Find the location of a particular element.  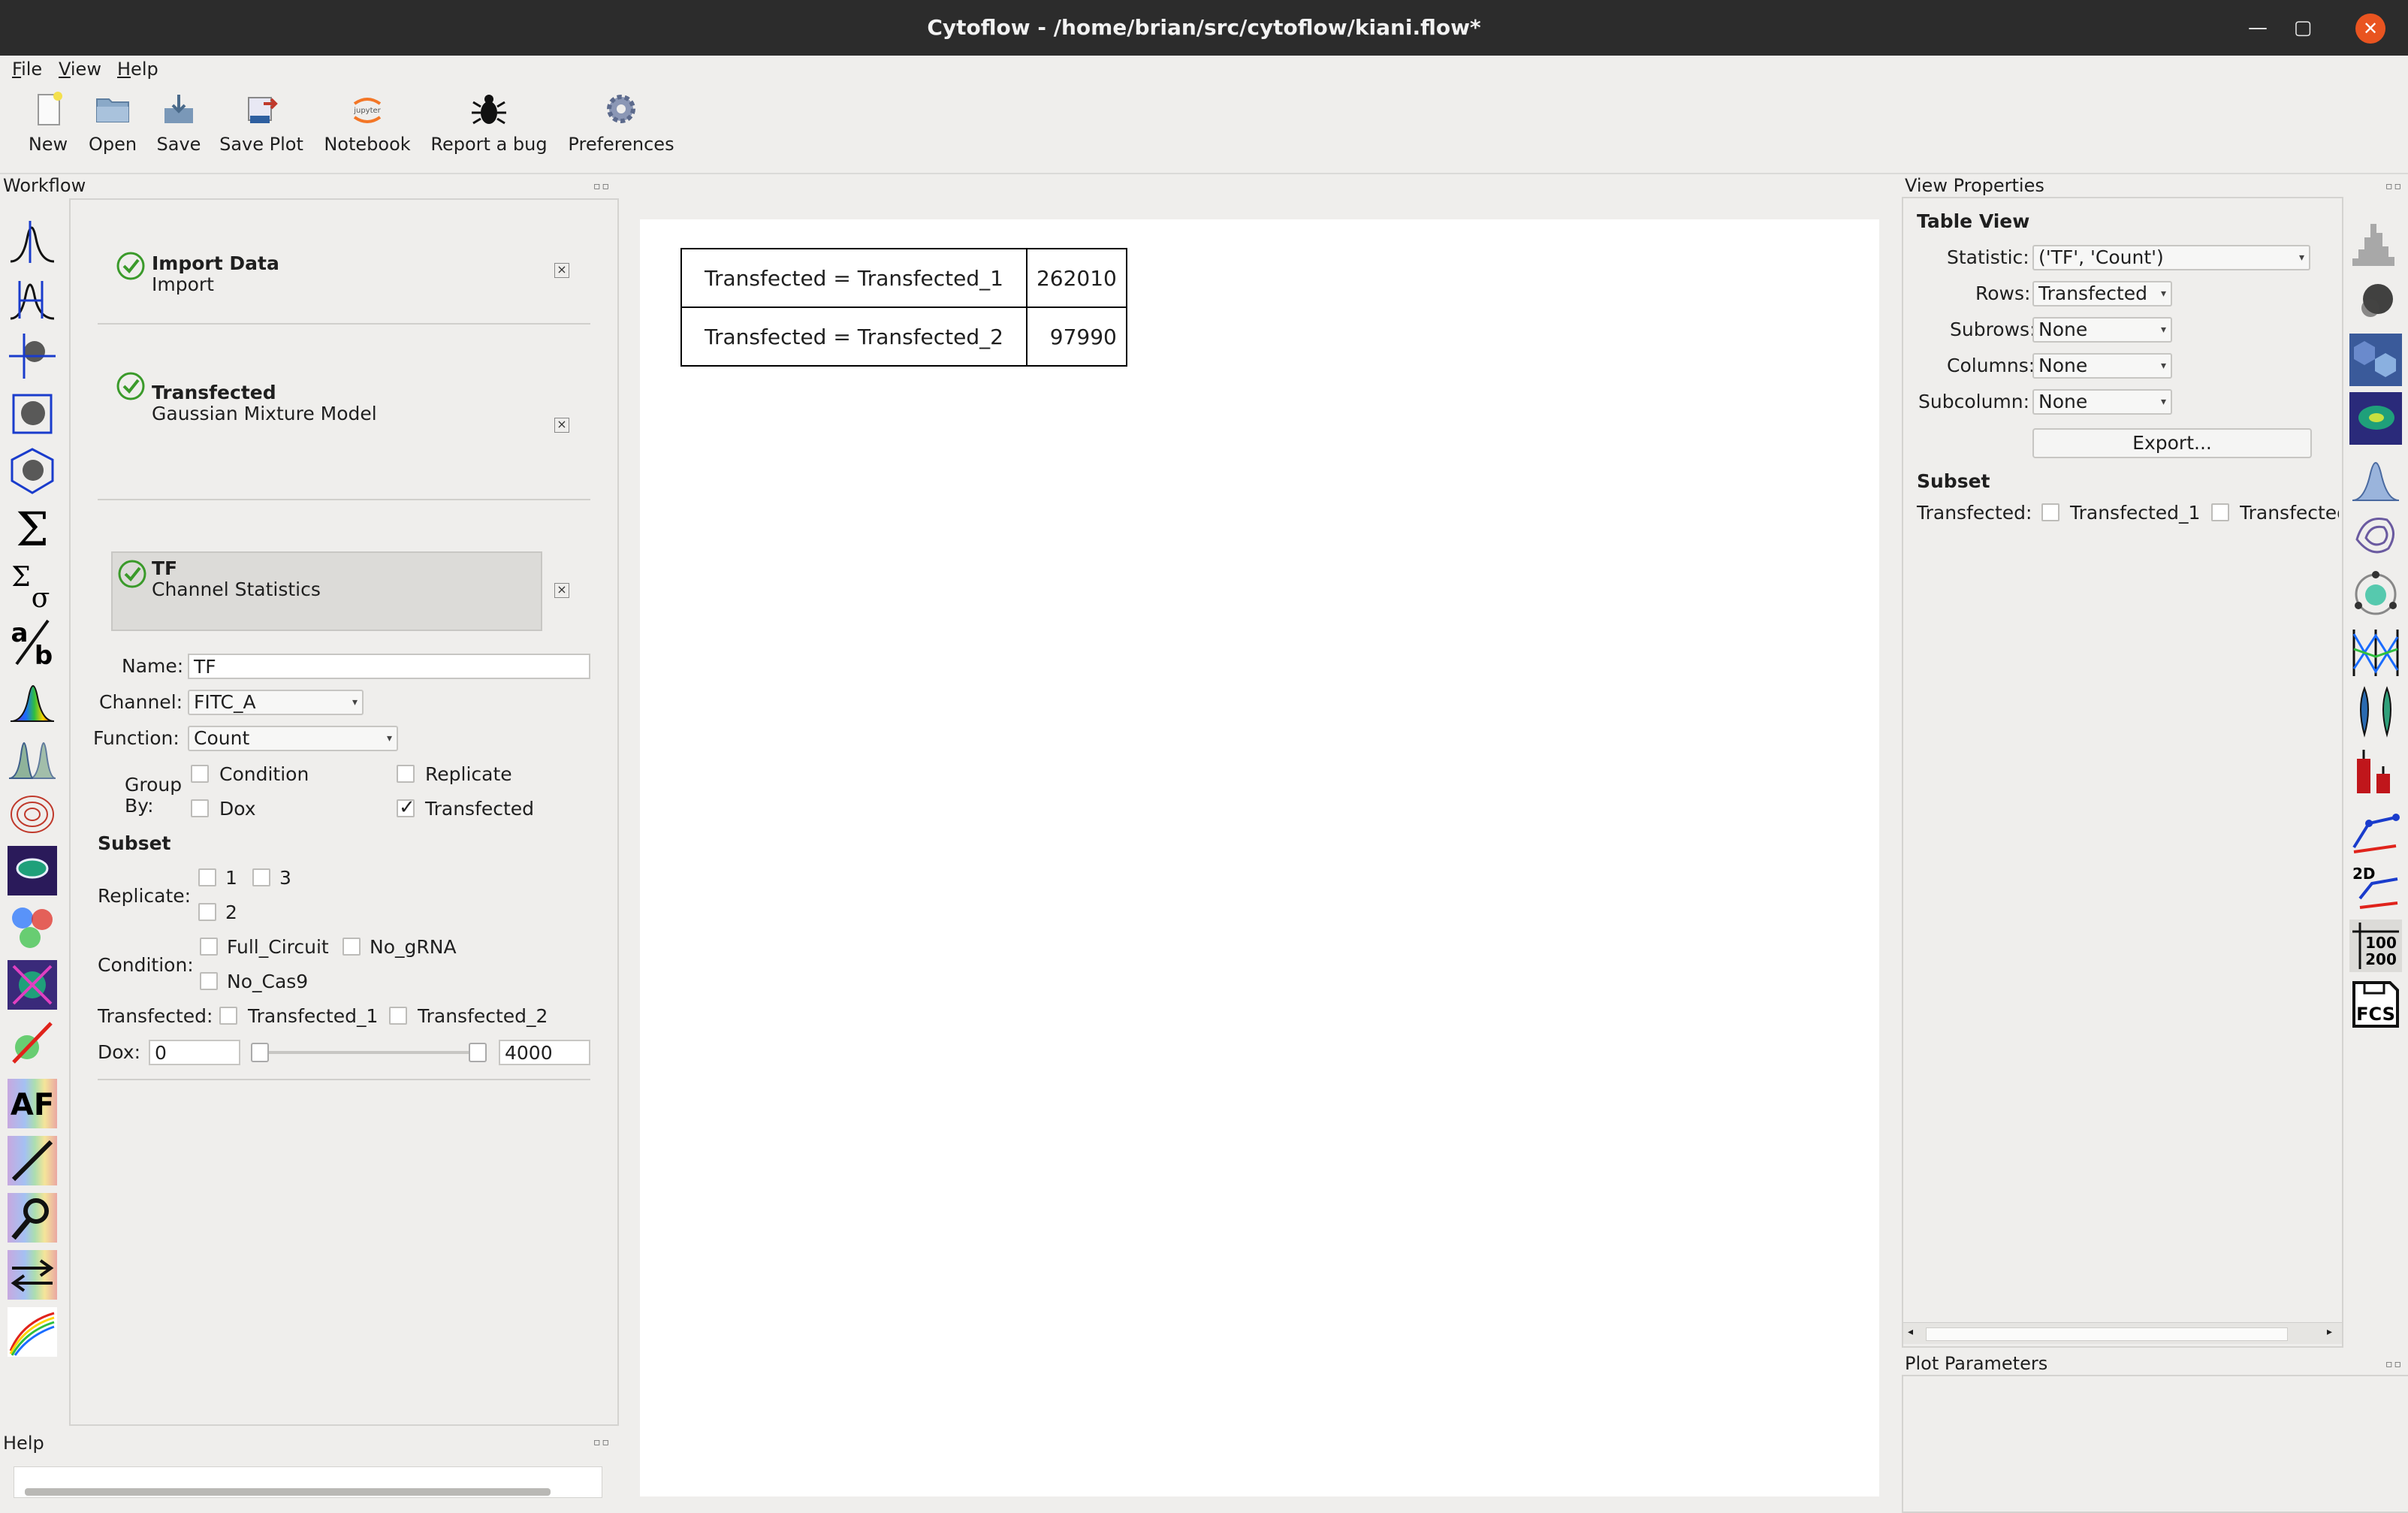

view-transfected-2-checkbox is located at coordinates (2220, 512).